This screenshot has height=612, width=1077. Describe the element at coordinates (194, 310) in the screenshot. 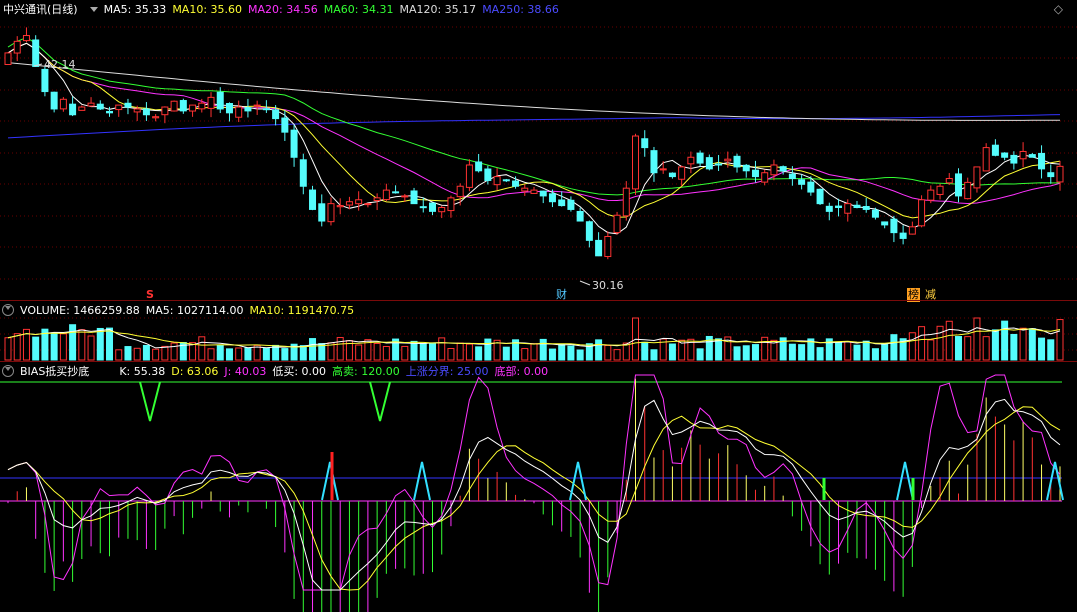

I see `volume-ma5-label: MA5: 1027114.00` at that location.